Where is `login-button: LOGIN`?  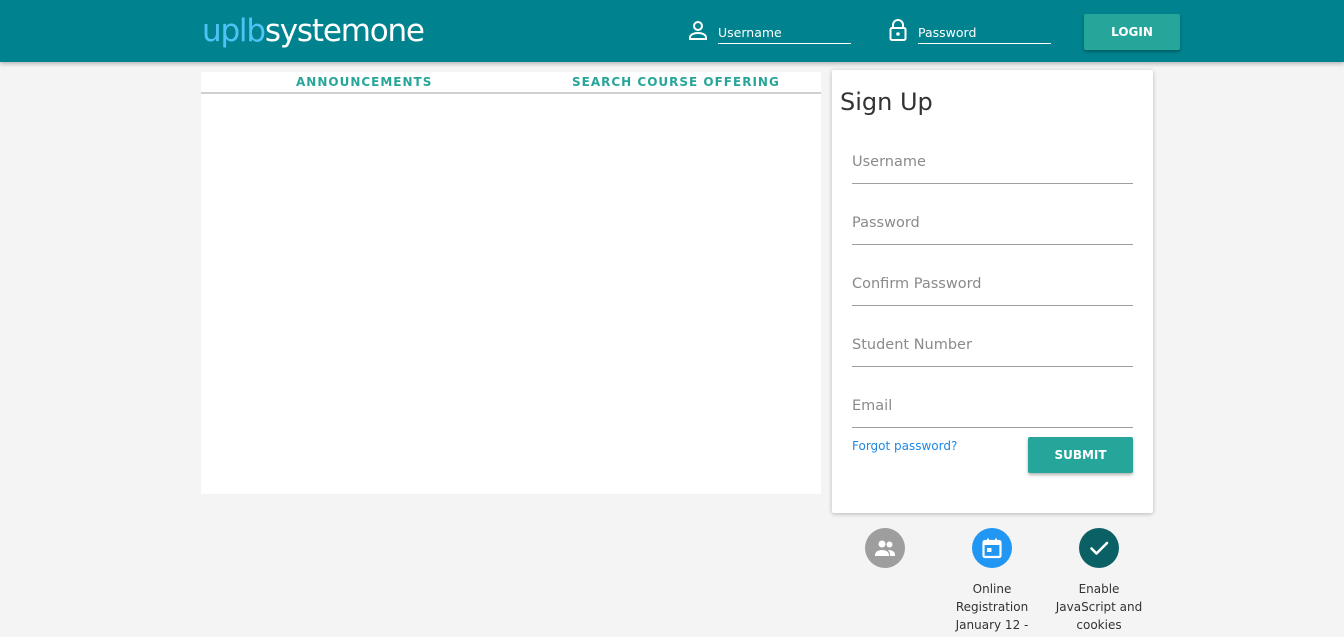 login-button: LOGIN is located at coordinates (1132, 32).